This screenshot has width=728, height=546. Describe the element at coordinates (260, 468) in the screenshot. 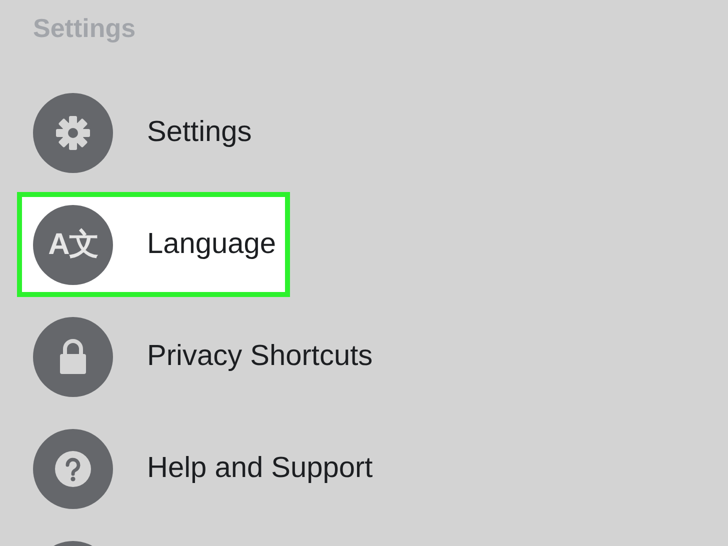

I see `item-label: Help and Support` at that location.